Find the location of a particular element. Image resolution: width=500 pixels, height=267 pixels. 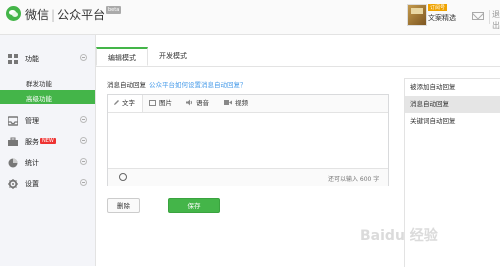

inbox-icon is located at coordinates (13, 121).